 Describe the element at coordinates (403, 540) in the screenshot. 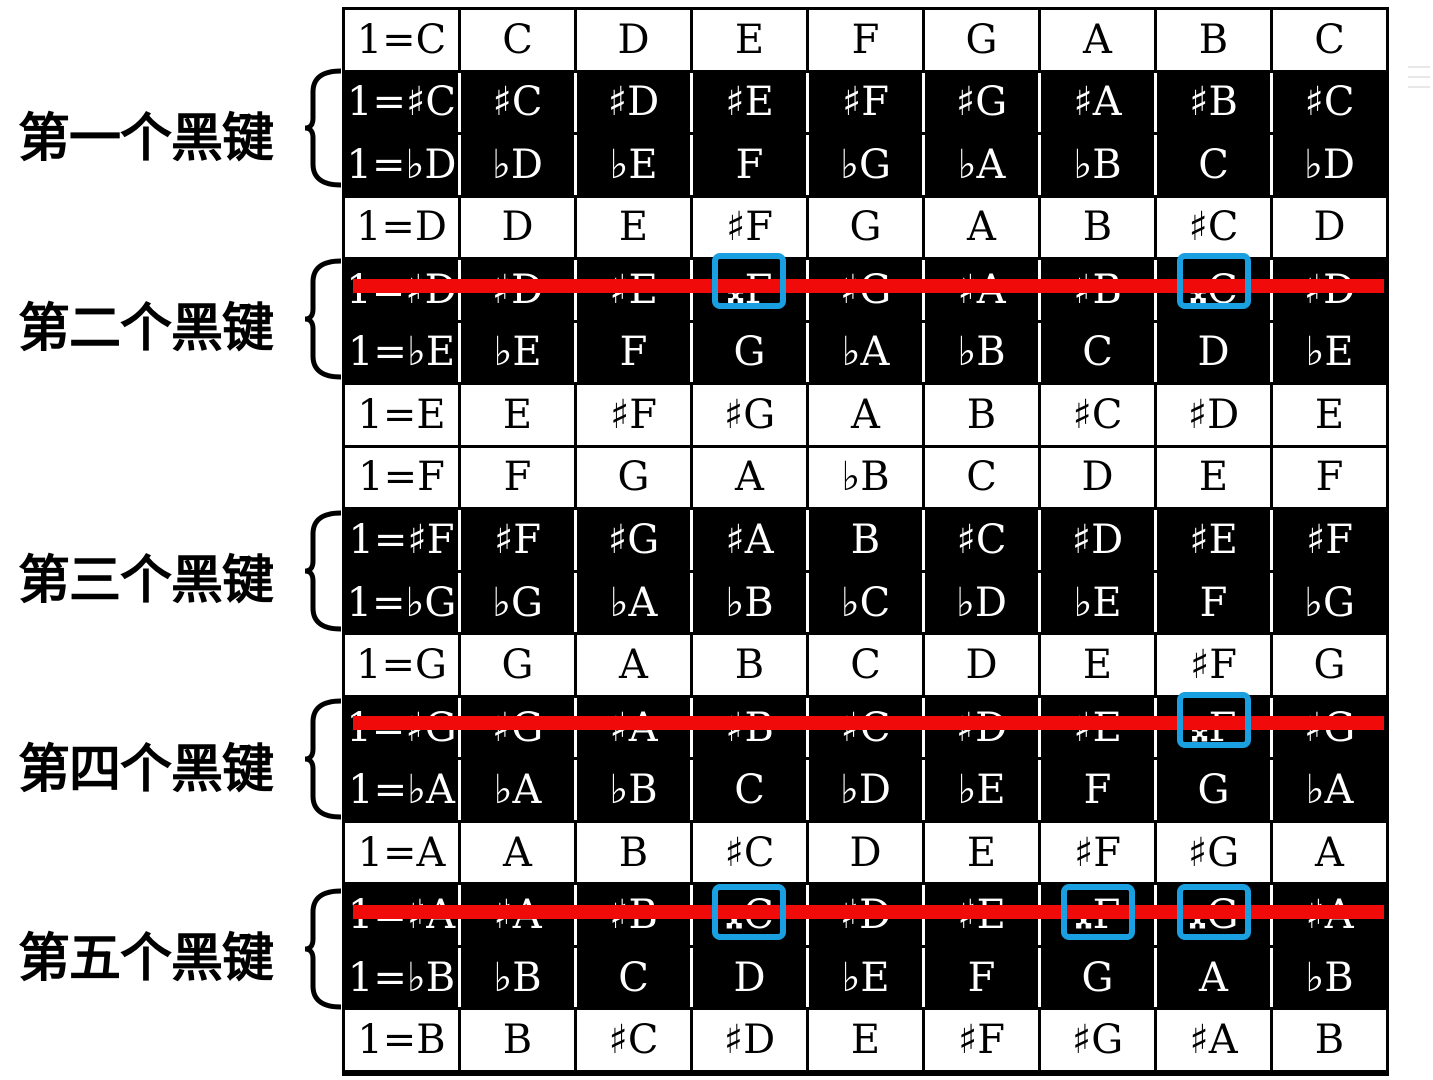

I see `key-label-cell: 1=♯F` at that location.